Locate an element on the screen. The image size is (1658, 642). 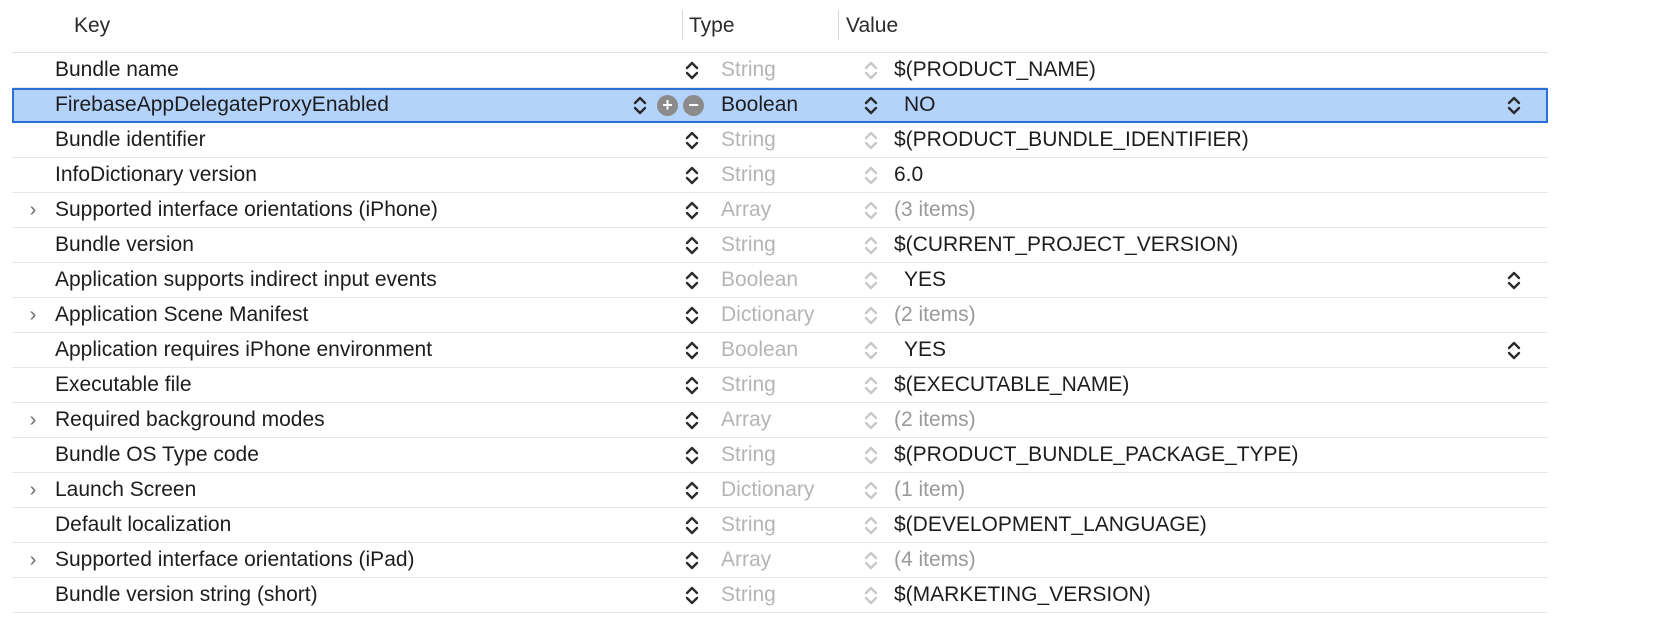
row-value: NO is located at coordinates (920, 105).